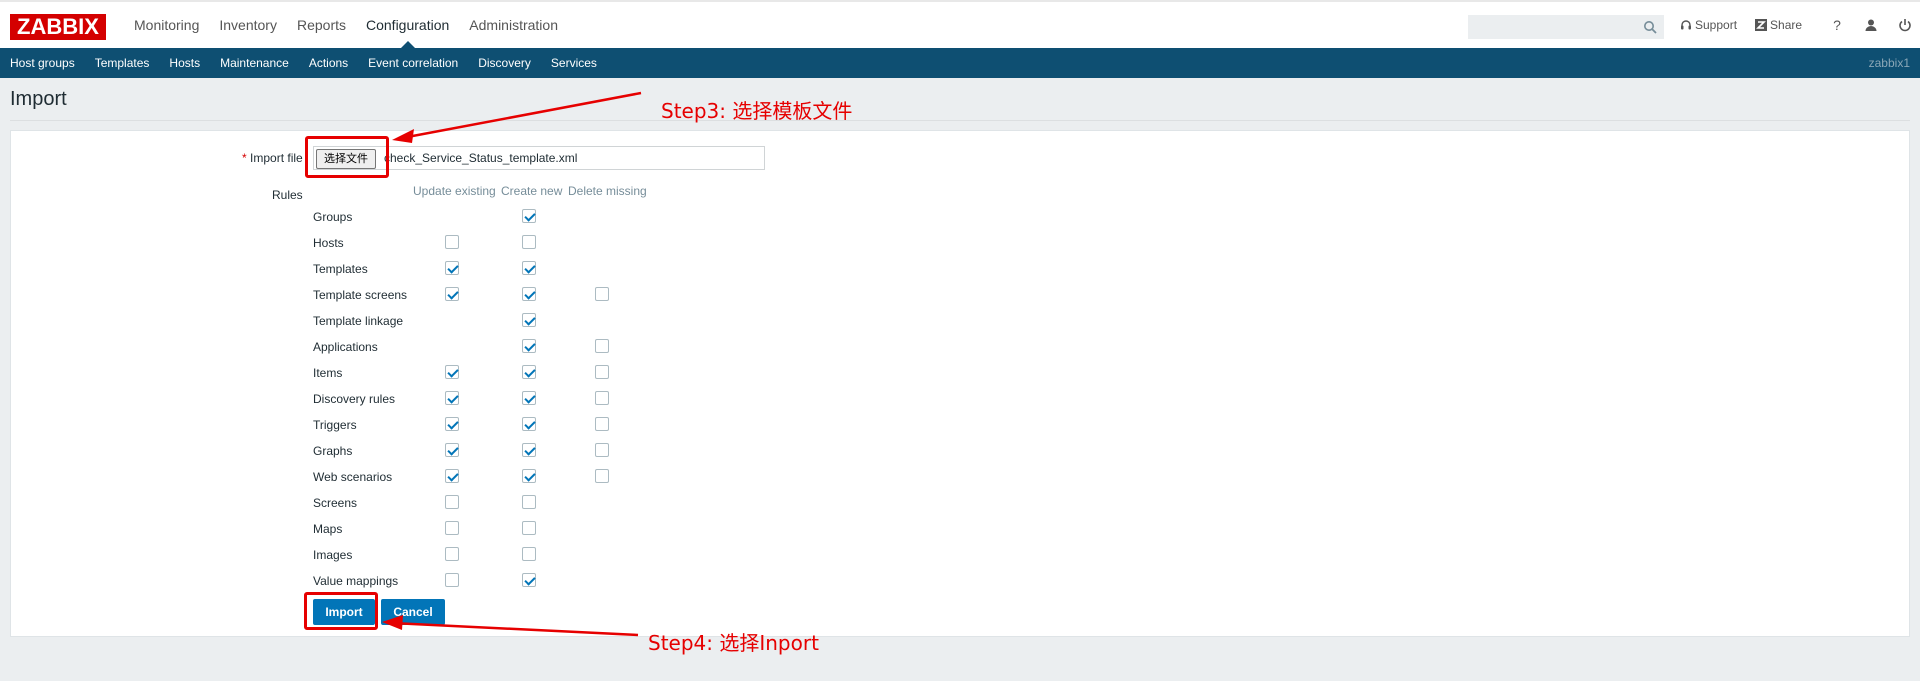 The width and height of the screenshot is (1920, 681). What do you see at coordinates (328, 243) in the screenshot?
I see `rule-label: Hosts` at bounding box center [328, 243].